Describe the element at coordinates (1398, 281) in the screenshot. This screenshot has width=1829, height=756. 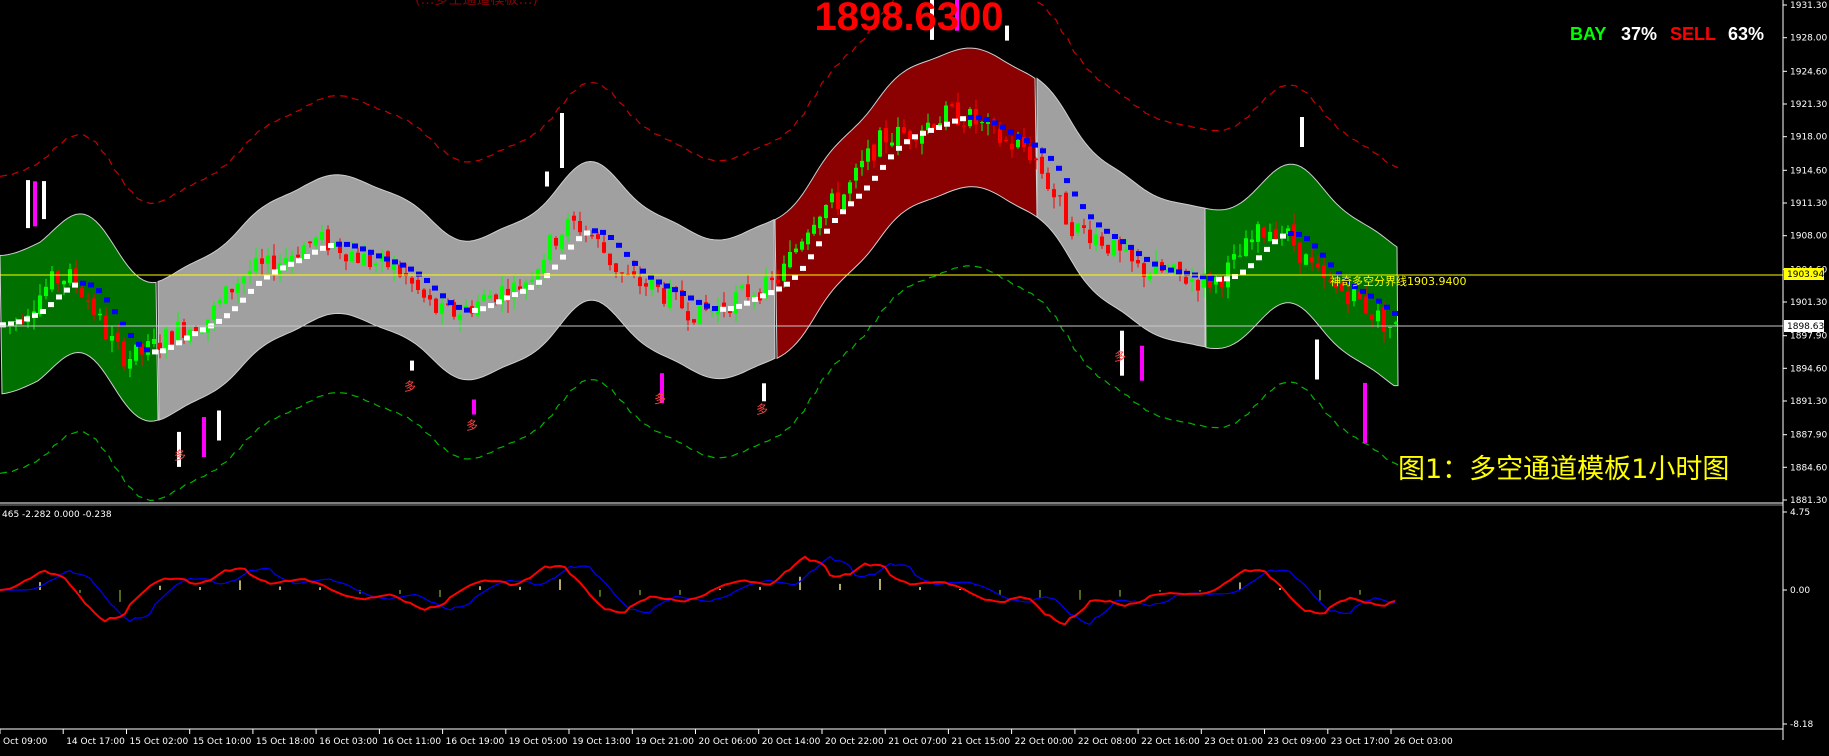
I see `divider-label: 神奇多空分界线1903.9400` at that location.